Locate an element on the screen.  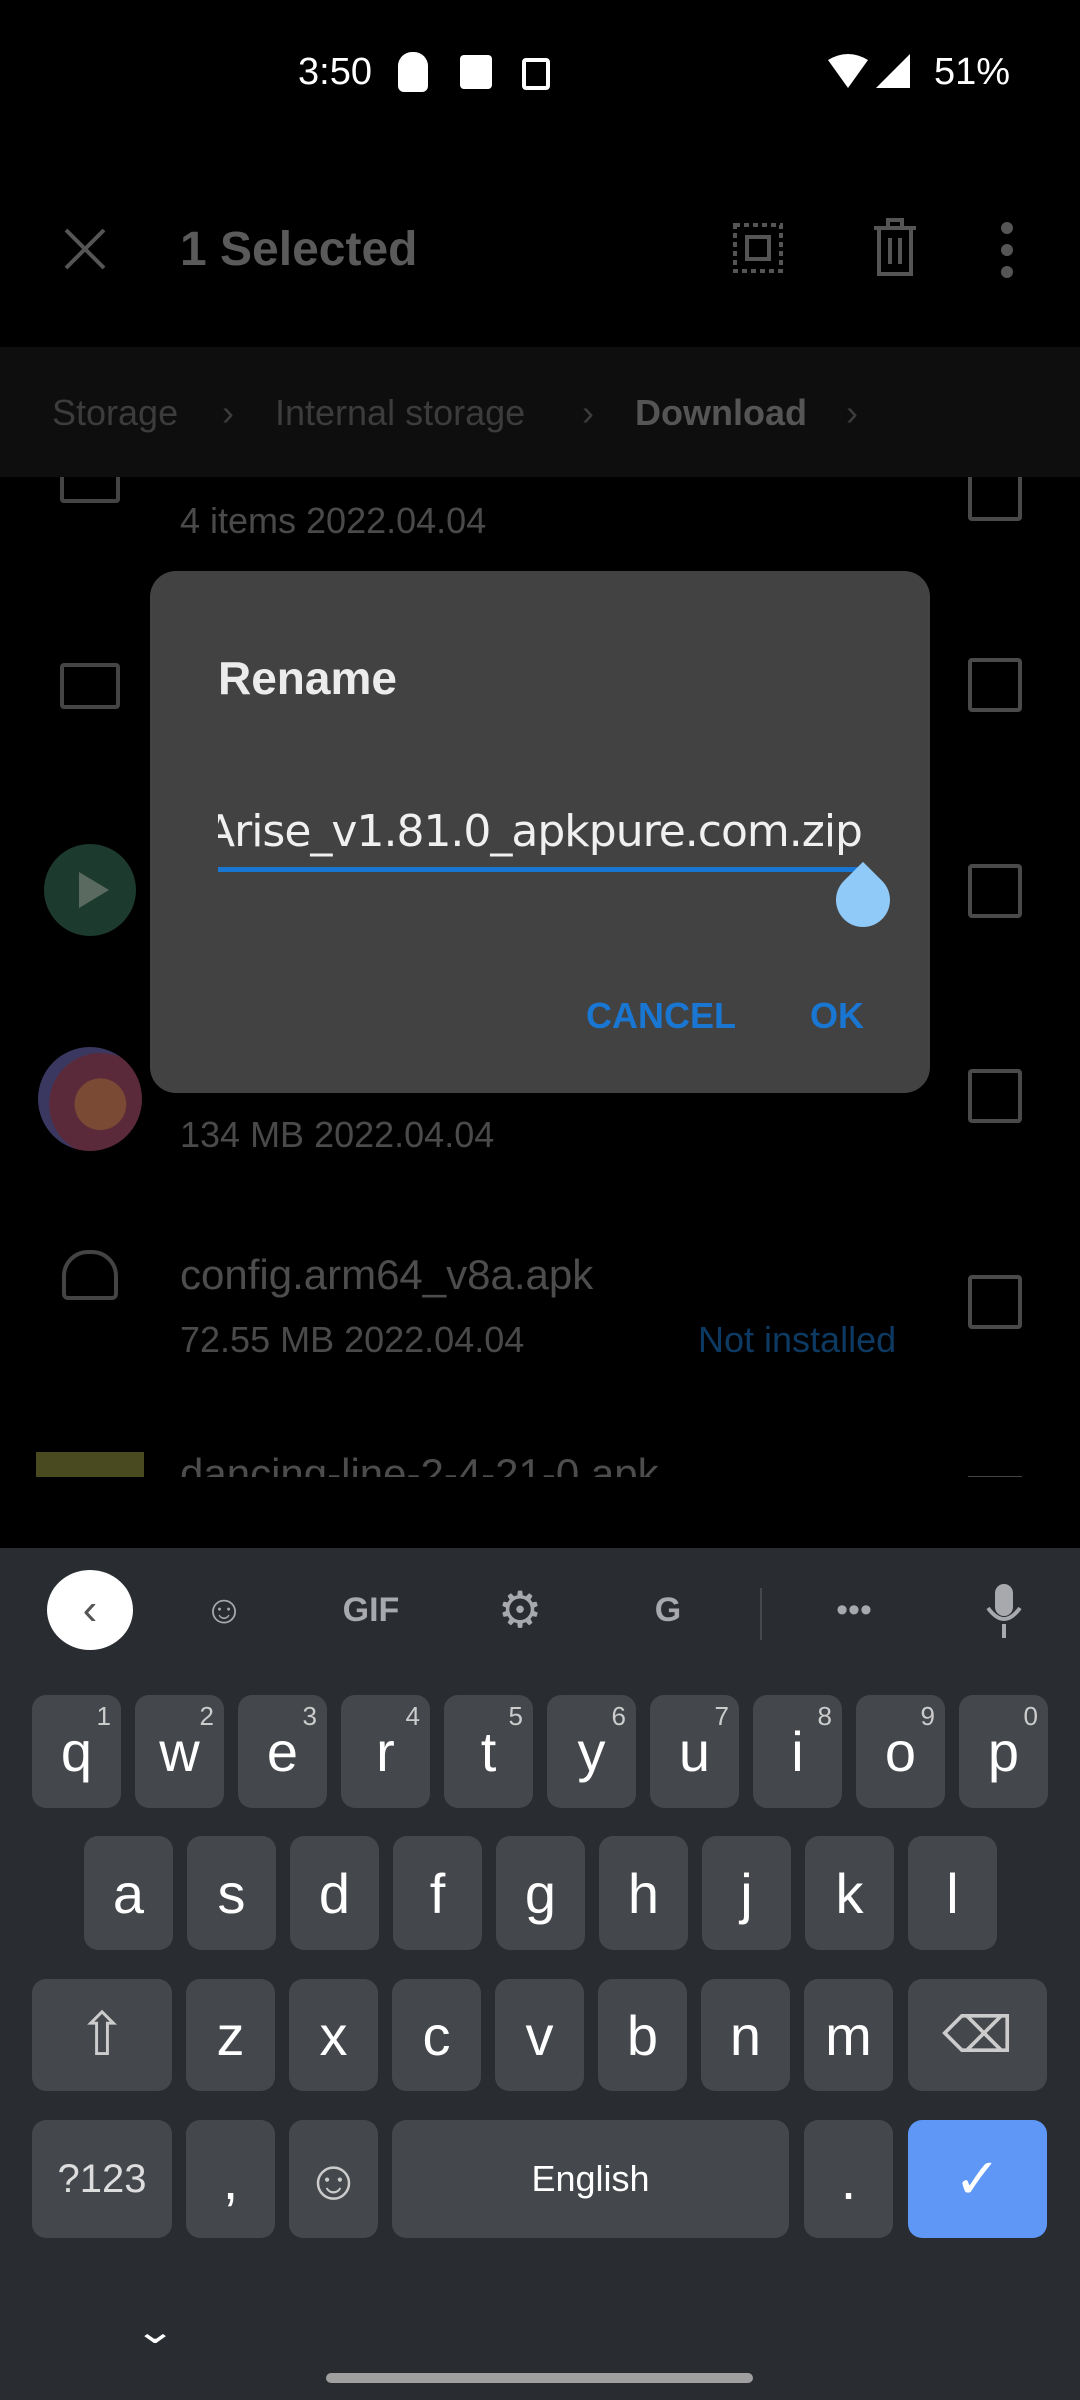
comma-key: , is located at coordinates (230, 2179).